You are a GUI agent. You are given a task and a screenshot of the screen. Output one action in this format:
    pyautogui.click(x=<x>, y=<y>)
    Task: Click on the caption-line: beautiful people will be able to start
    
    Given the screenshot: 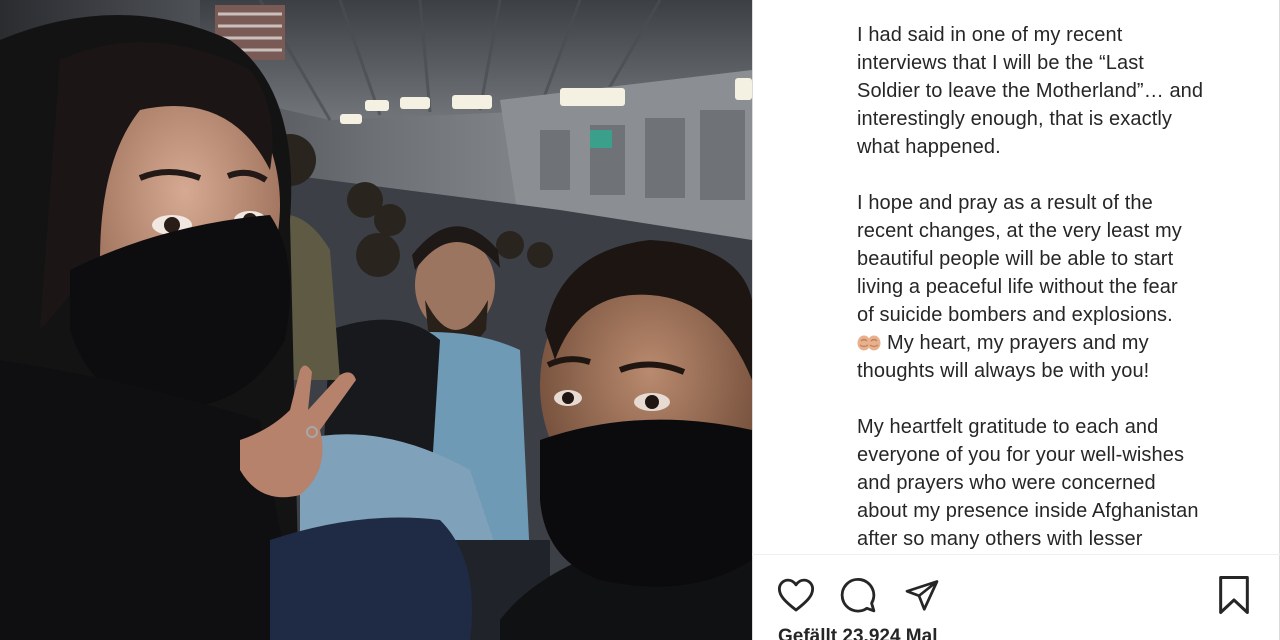 What is the action you would take?
    pyautogui.click(x=1015, y=259)
    